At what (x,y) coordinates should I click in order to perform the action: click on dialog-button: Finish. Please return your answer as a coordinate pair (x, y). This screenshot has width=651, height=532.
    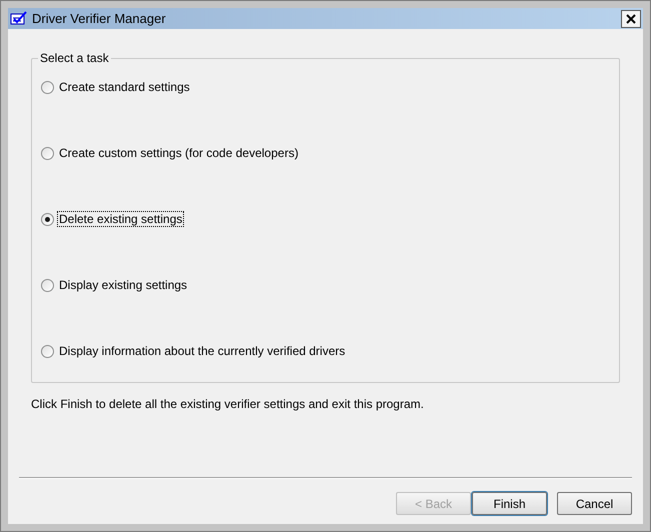
    Looking at the image, I should click on (509, 503).